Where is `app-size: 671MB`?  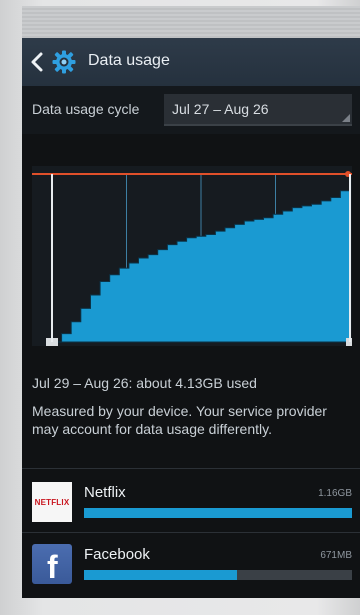 app-size: 671MB is located at coordinates (336, 555).